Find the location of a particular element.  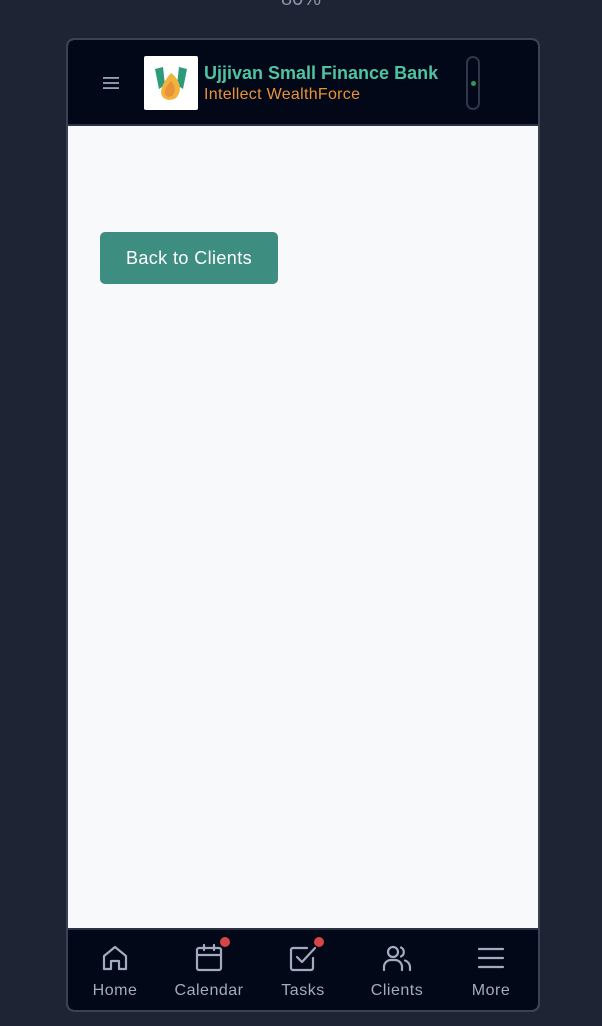

clients-icon is located at coordinates (397, 958).